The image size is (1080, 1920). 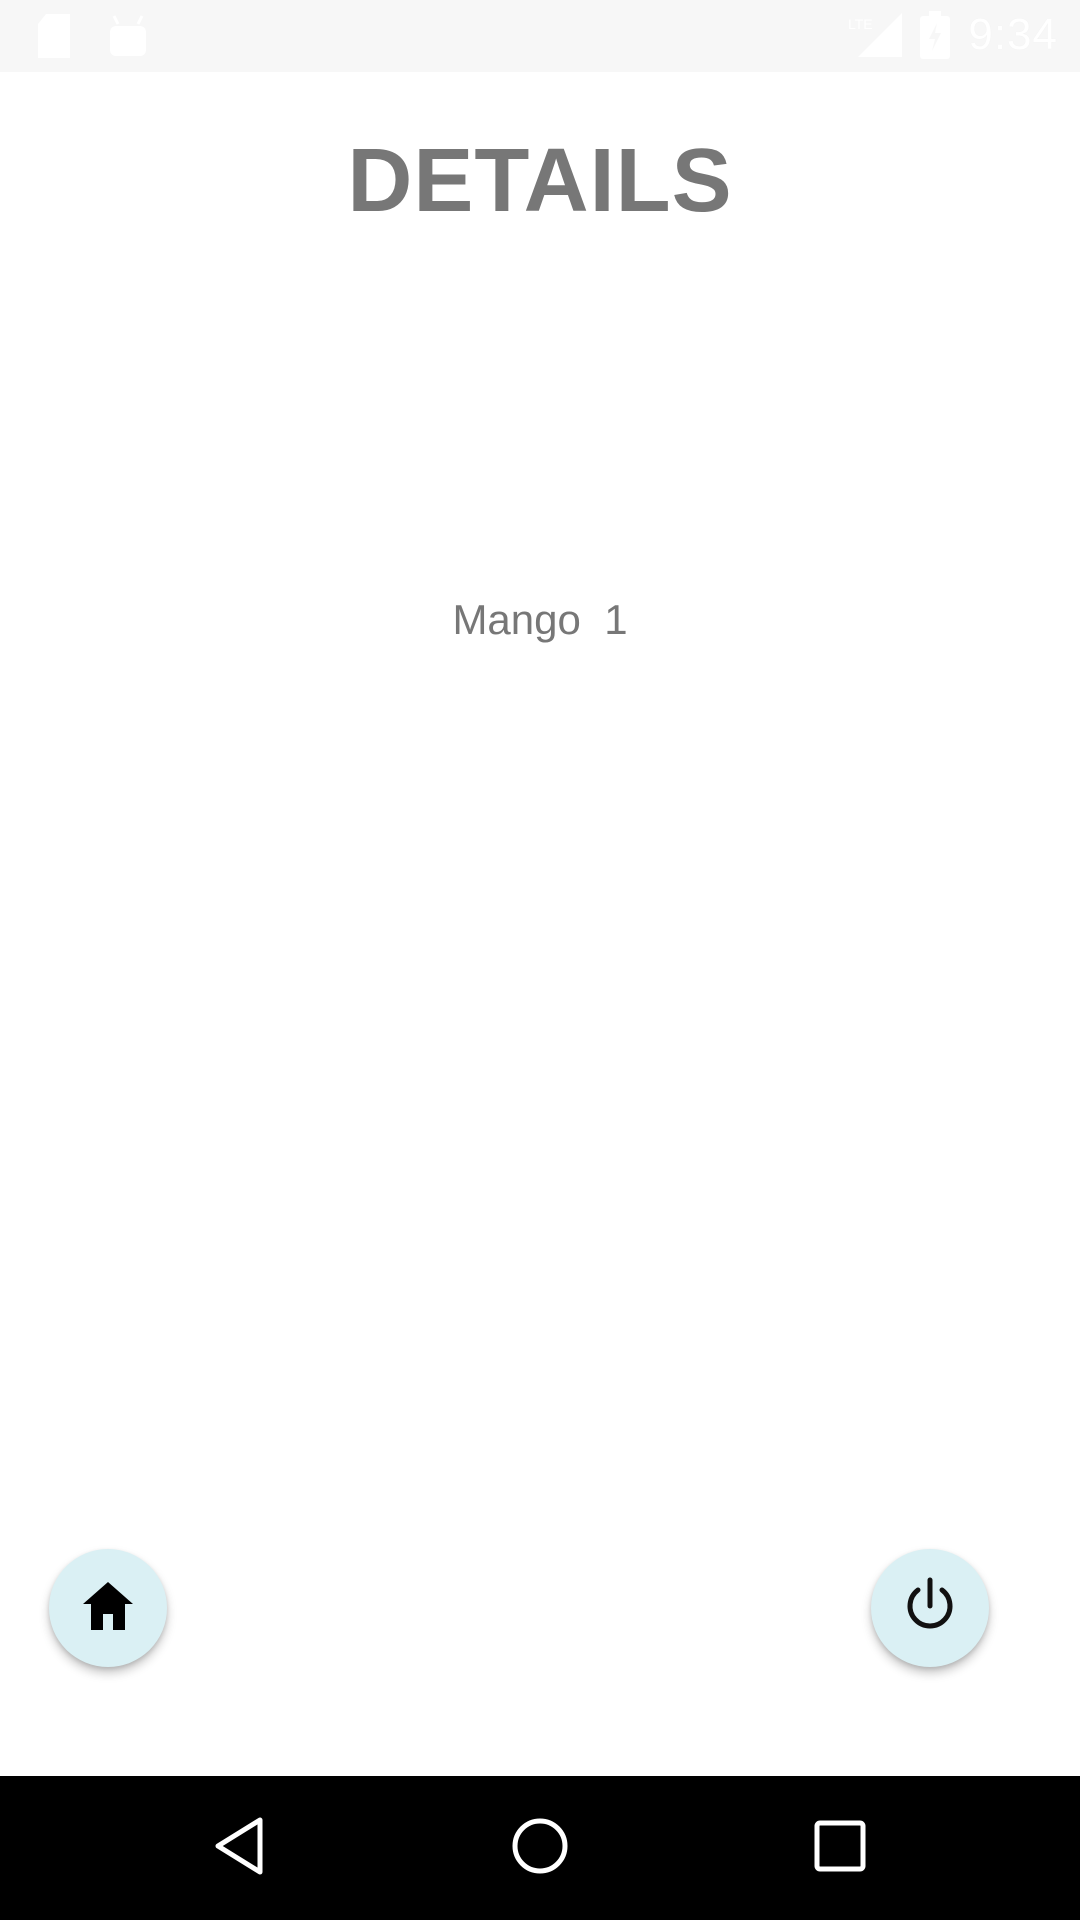 What do you see at coordinates (935, 35) in the screenshot?
I see `battery-charging-icon` at bounding box center [935, 35].